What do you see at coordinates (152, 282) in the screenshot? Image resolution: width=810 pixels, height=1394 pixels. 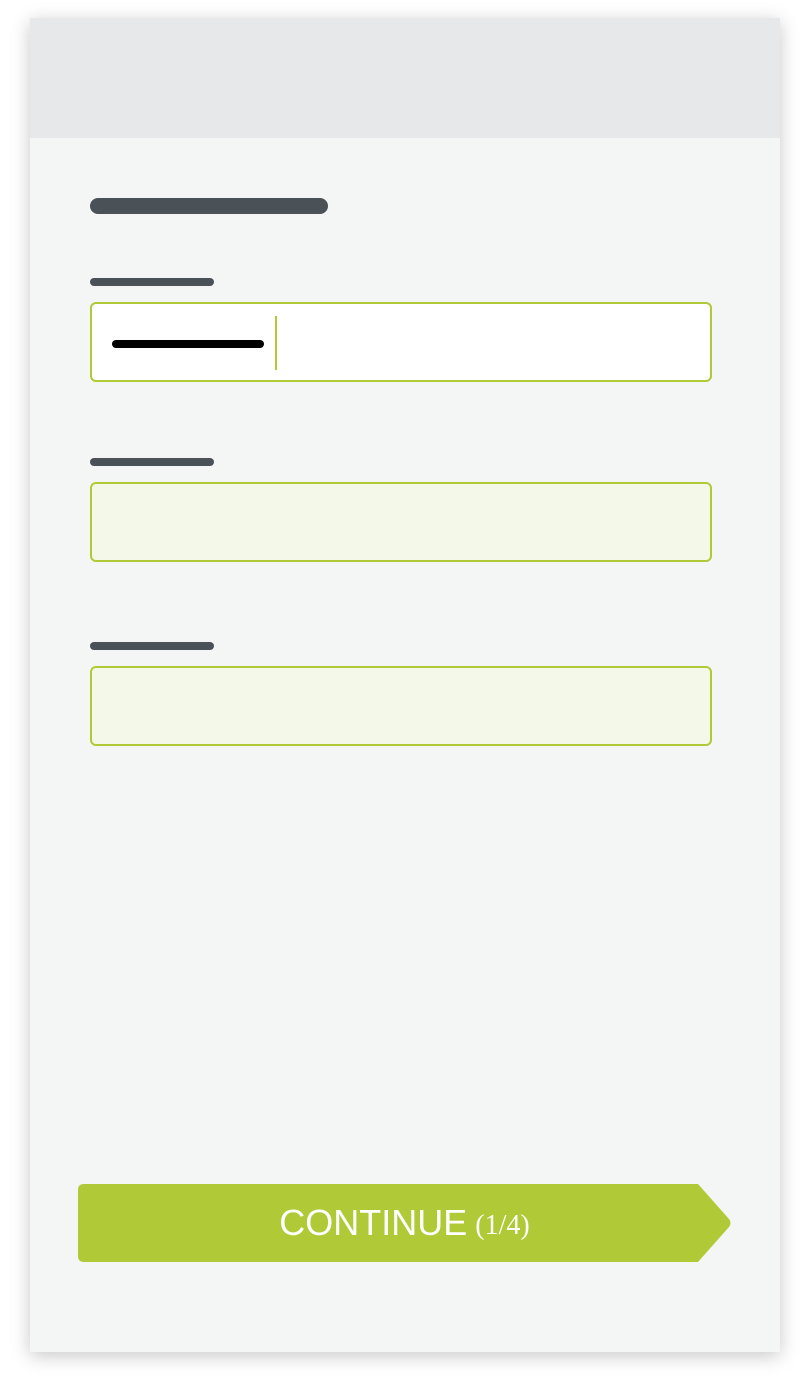 I see `field-1-label-placeholder` at bounding box center [152, 282].